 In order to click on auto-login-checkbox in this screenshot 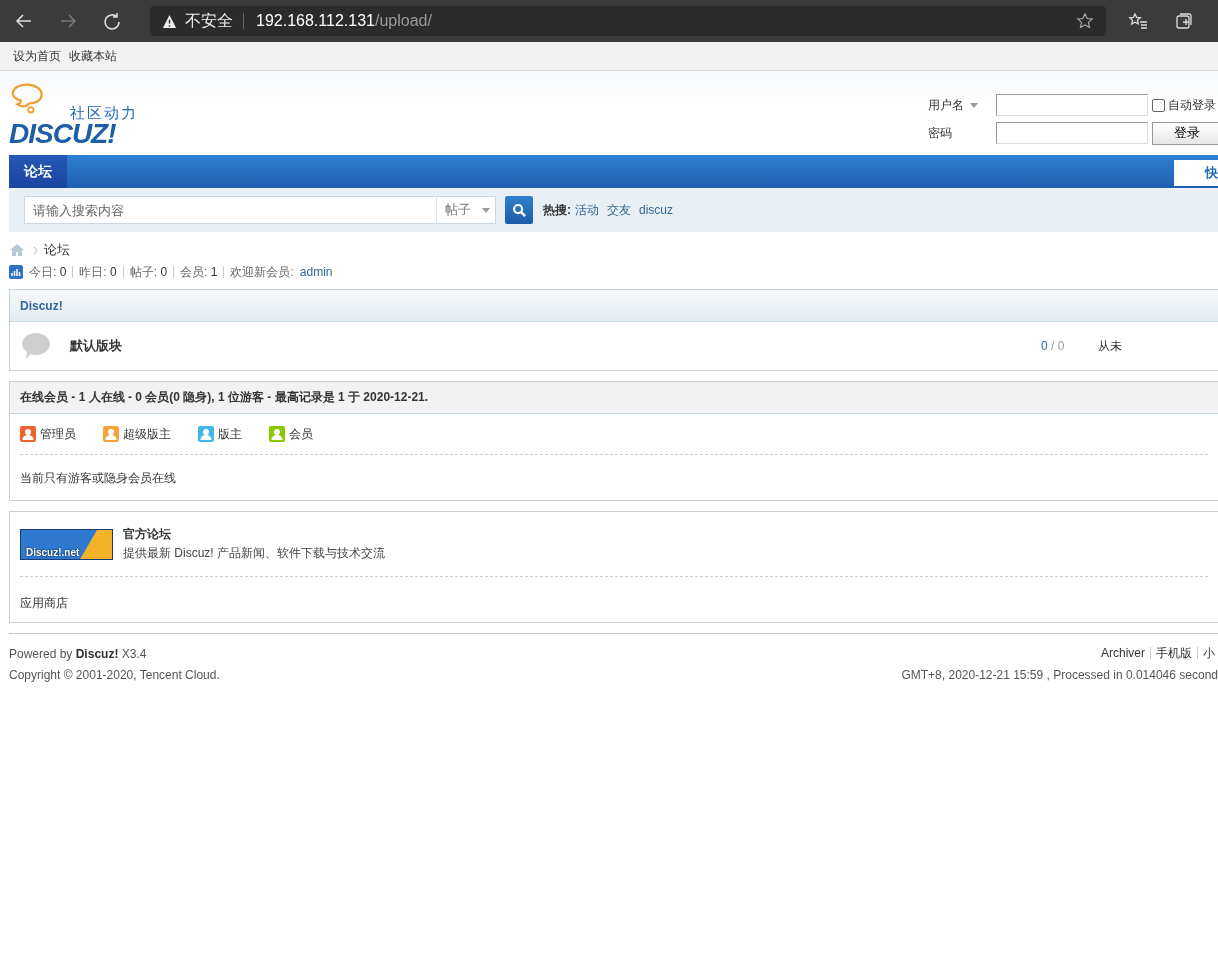, I will do `click(1158, 105)`.